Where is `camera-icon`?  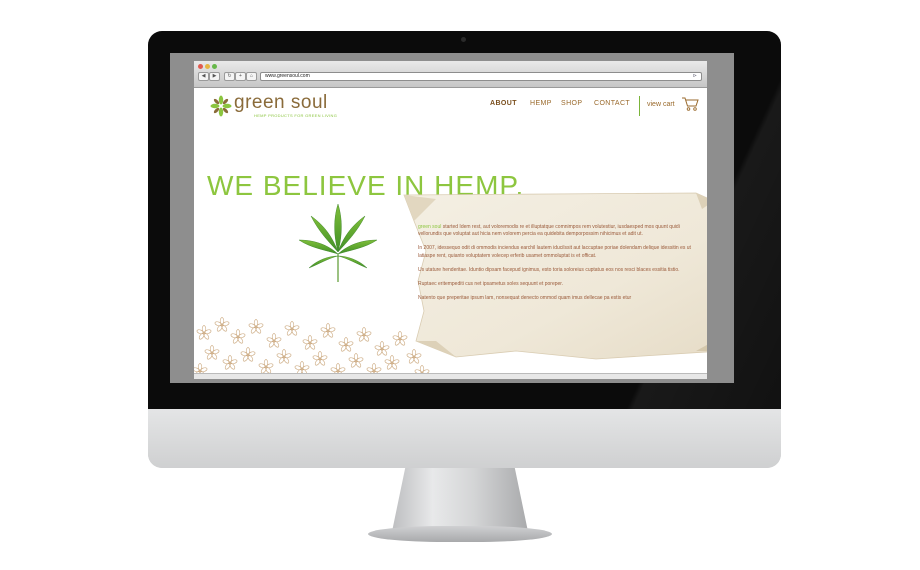
camera-icon is located at coordinates (463, 39).